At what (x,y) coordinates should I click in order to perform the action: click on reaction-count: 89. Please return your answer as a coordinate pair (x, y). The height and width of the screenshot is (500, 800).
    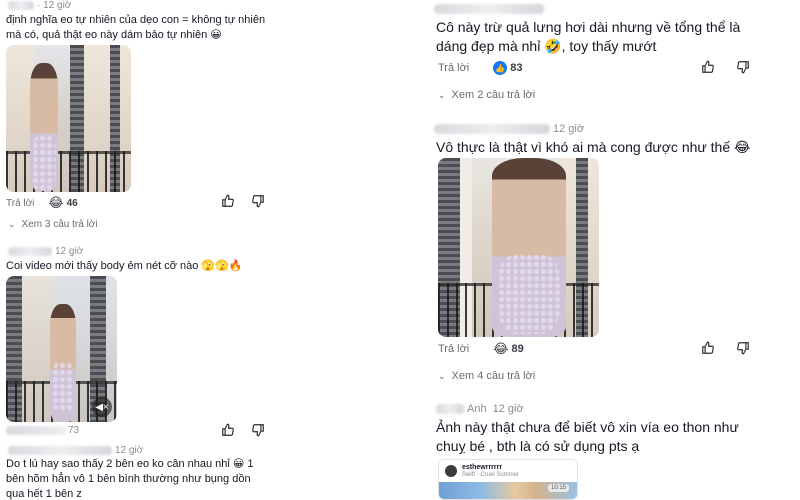
    Looking at the image, I should click on (517, 349).